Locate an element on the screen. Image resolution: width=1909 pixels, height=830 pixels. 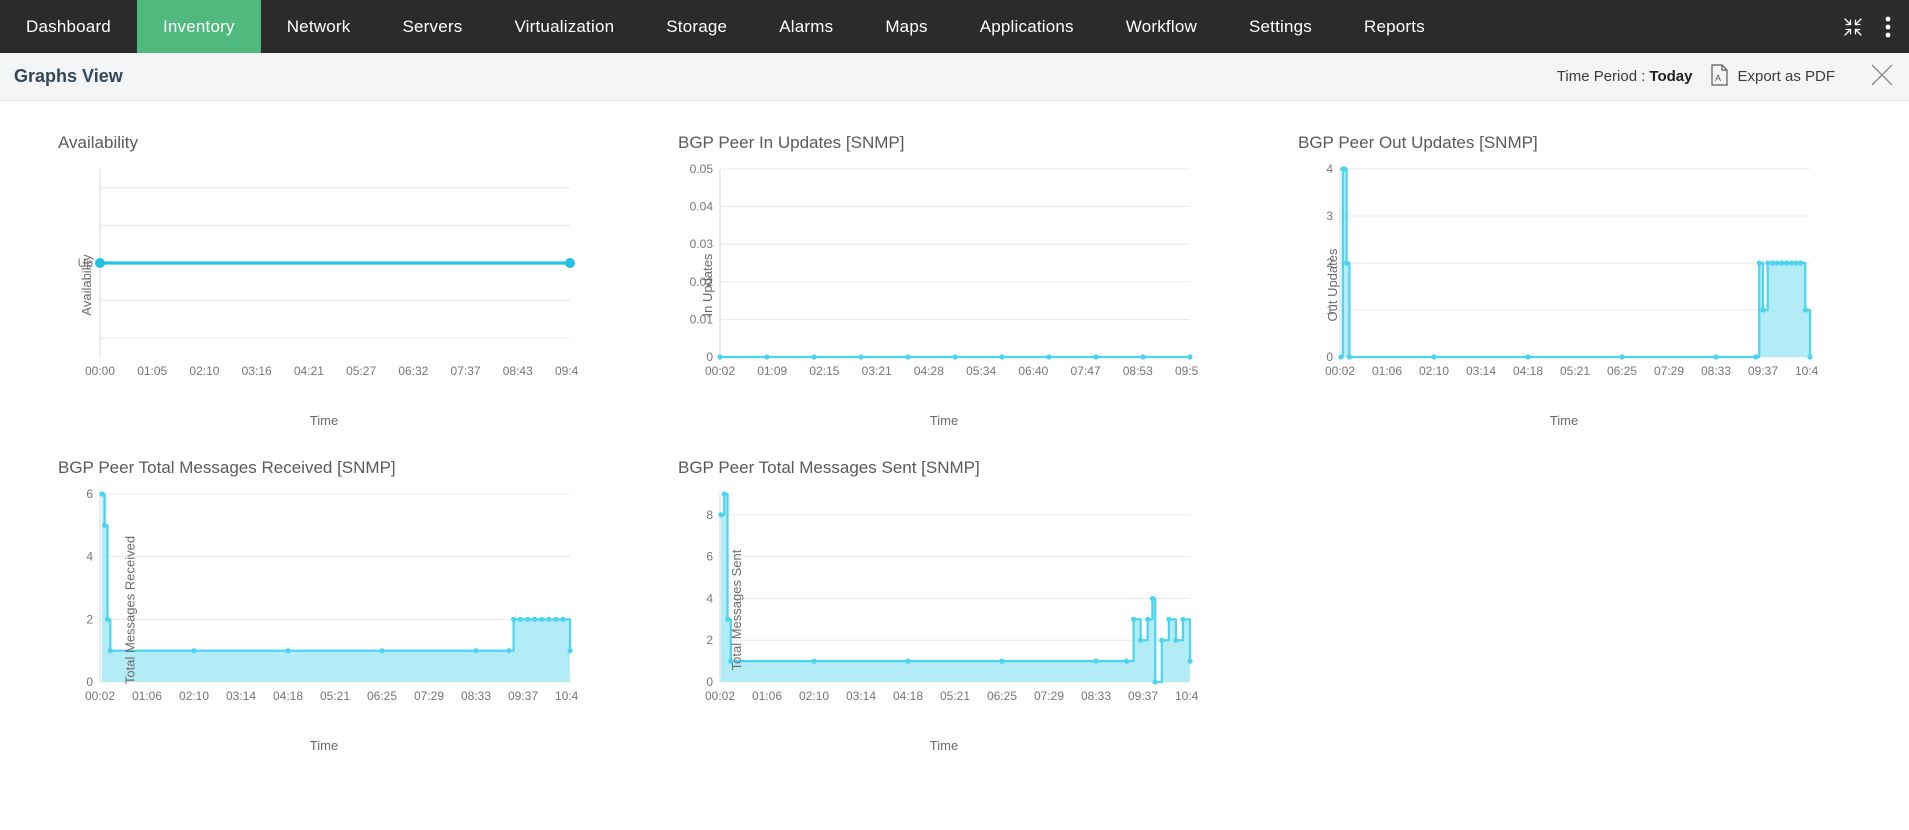
svg-text: 04:28 is located at coordinates (929, 371).